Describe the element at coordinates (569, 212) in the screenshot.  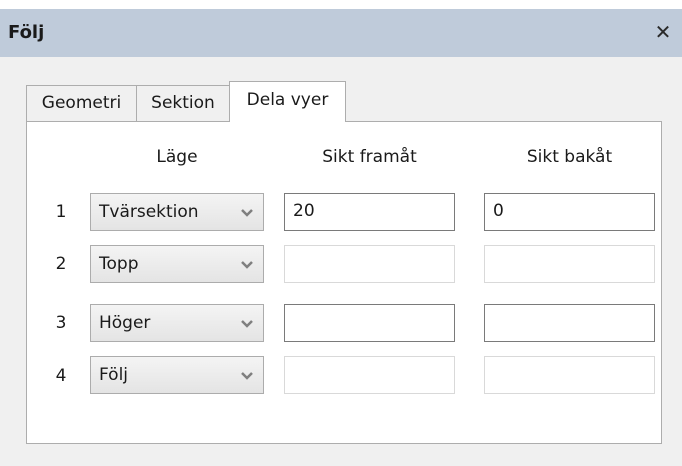
I see `backward-view-input-1: 0` at that location.